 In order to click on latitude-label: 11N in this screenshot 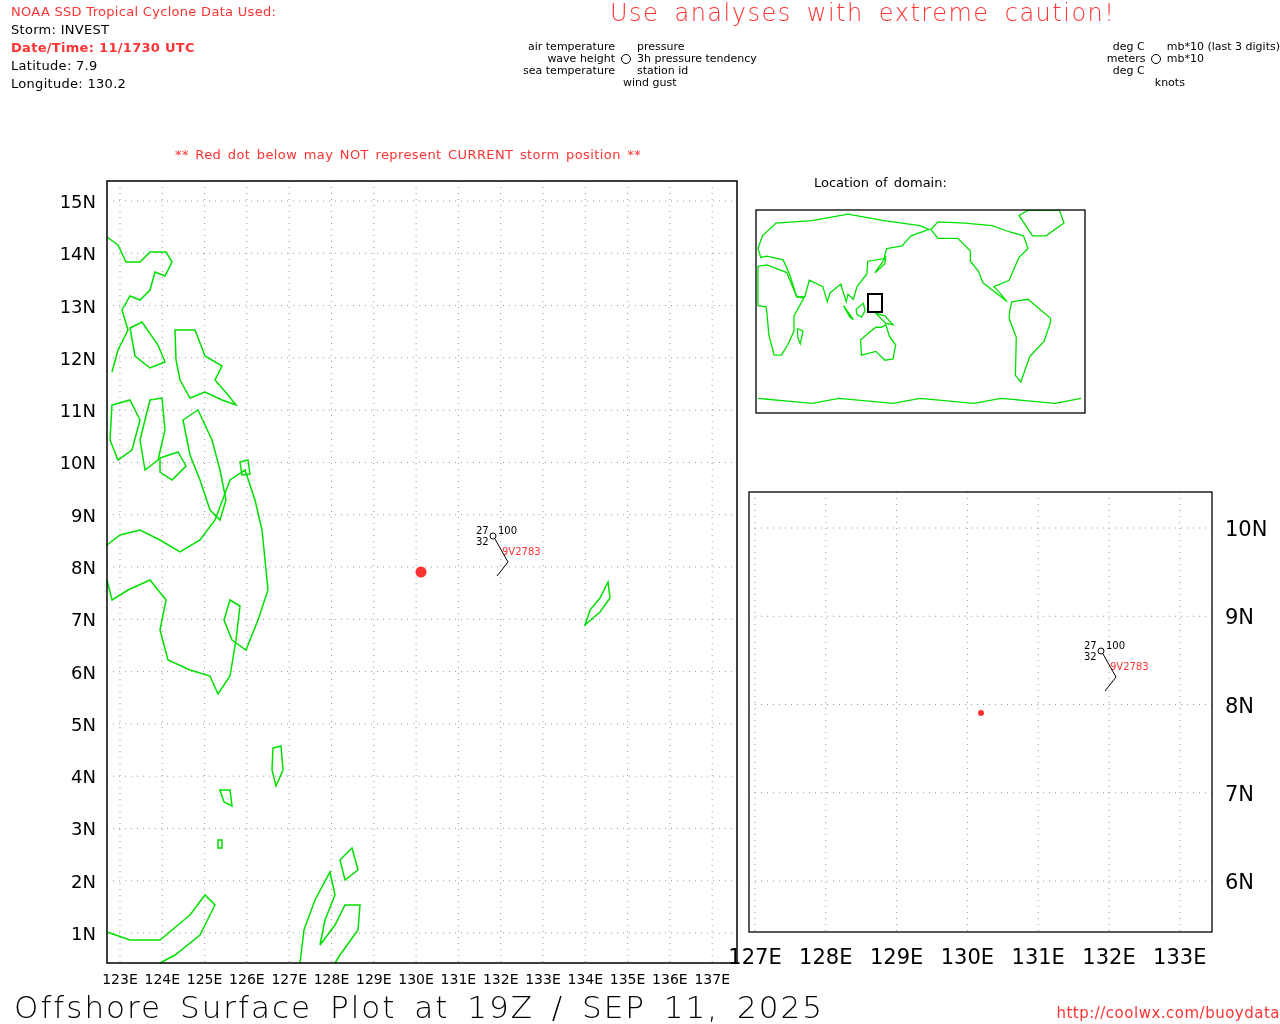, I will do `click(77, 411)`.